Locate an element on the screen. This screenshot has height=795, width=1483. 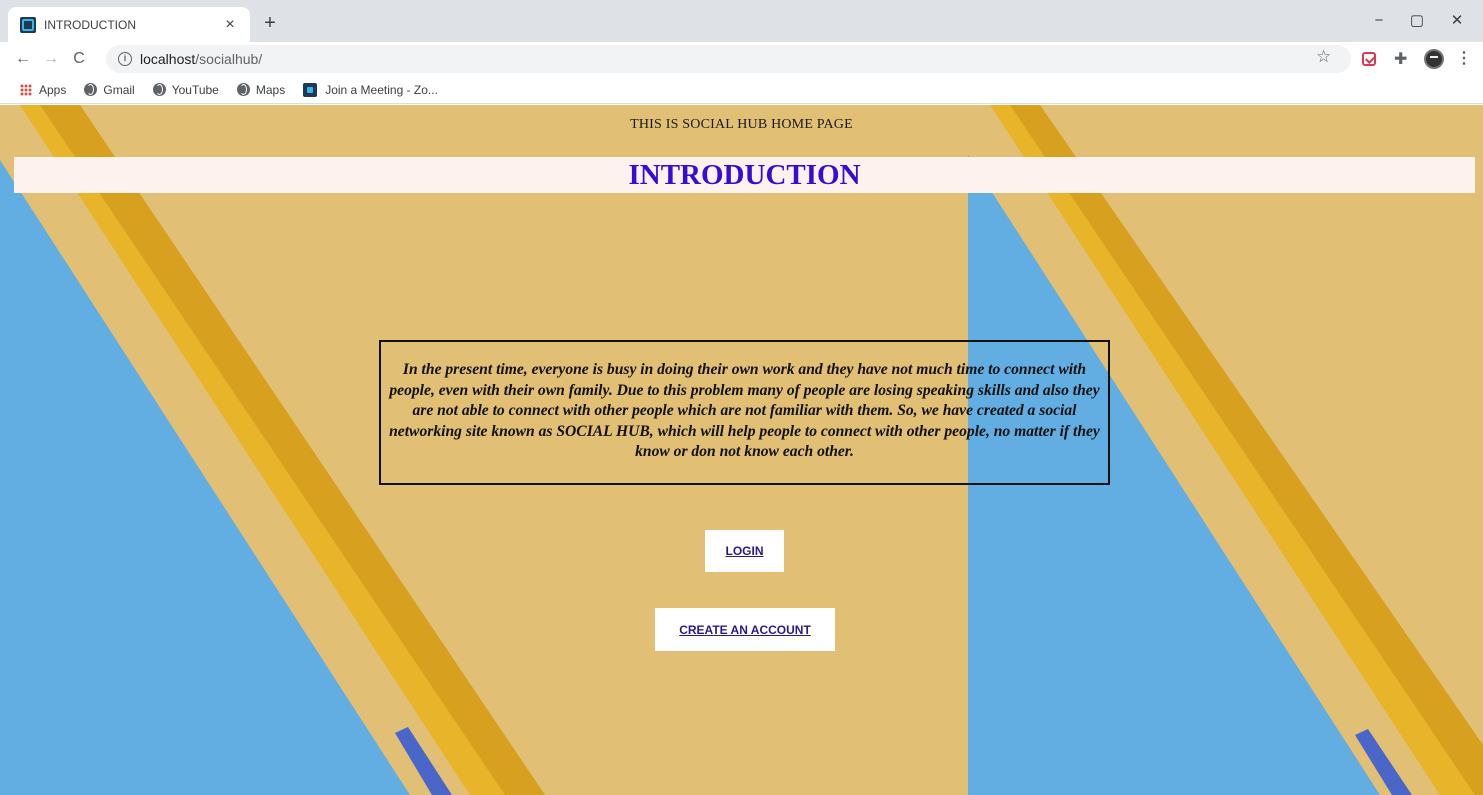
bookmark-label: Maps is located at coordinates (270, 89).